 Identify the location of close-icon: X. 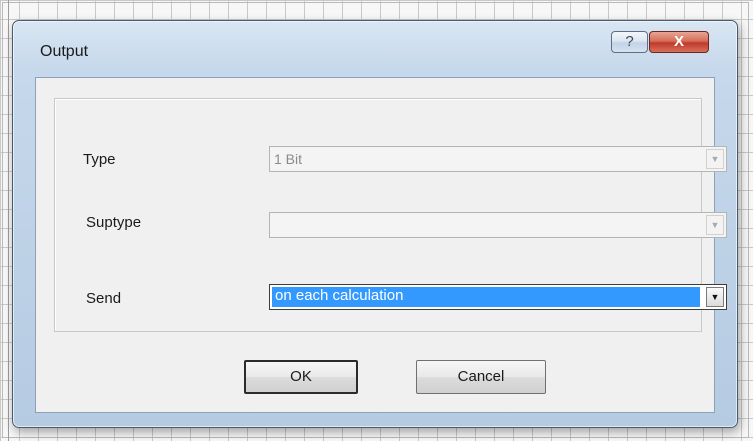
(678, 41).